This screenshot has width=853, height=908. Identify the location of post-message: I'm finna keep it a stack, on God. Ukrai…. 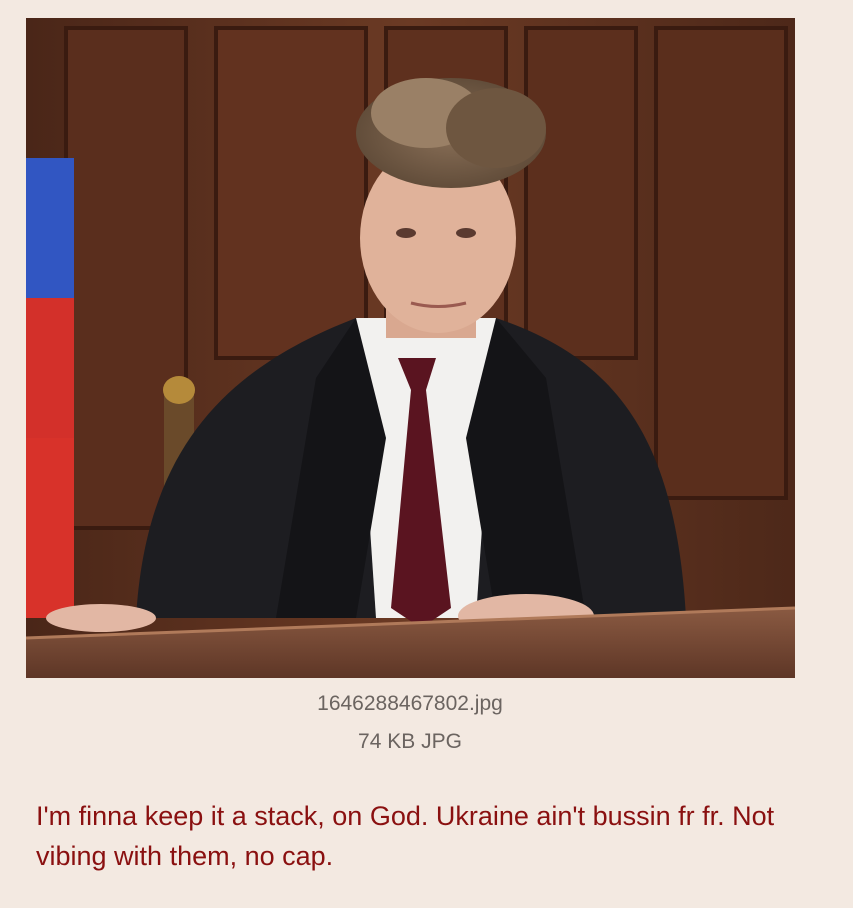
(405, 836).